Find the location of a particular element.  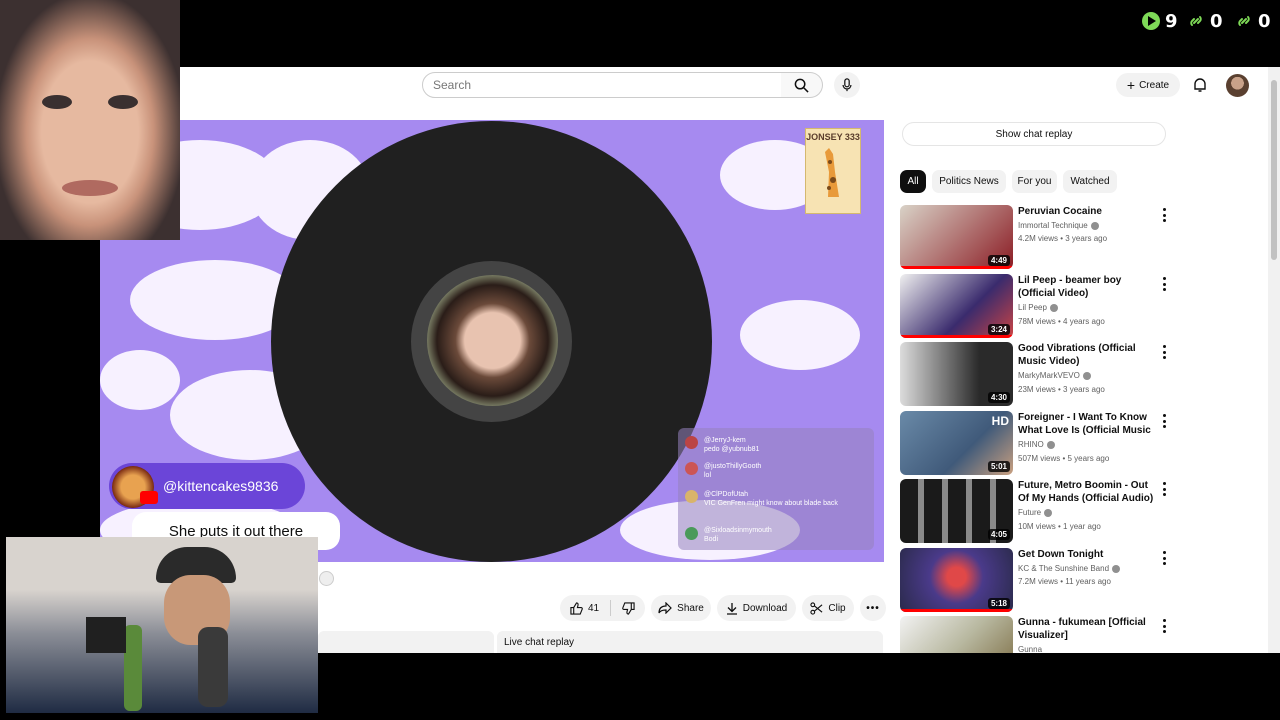

chat-user: @JerryJ-kem is located at coordinates (725, 440).